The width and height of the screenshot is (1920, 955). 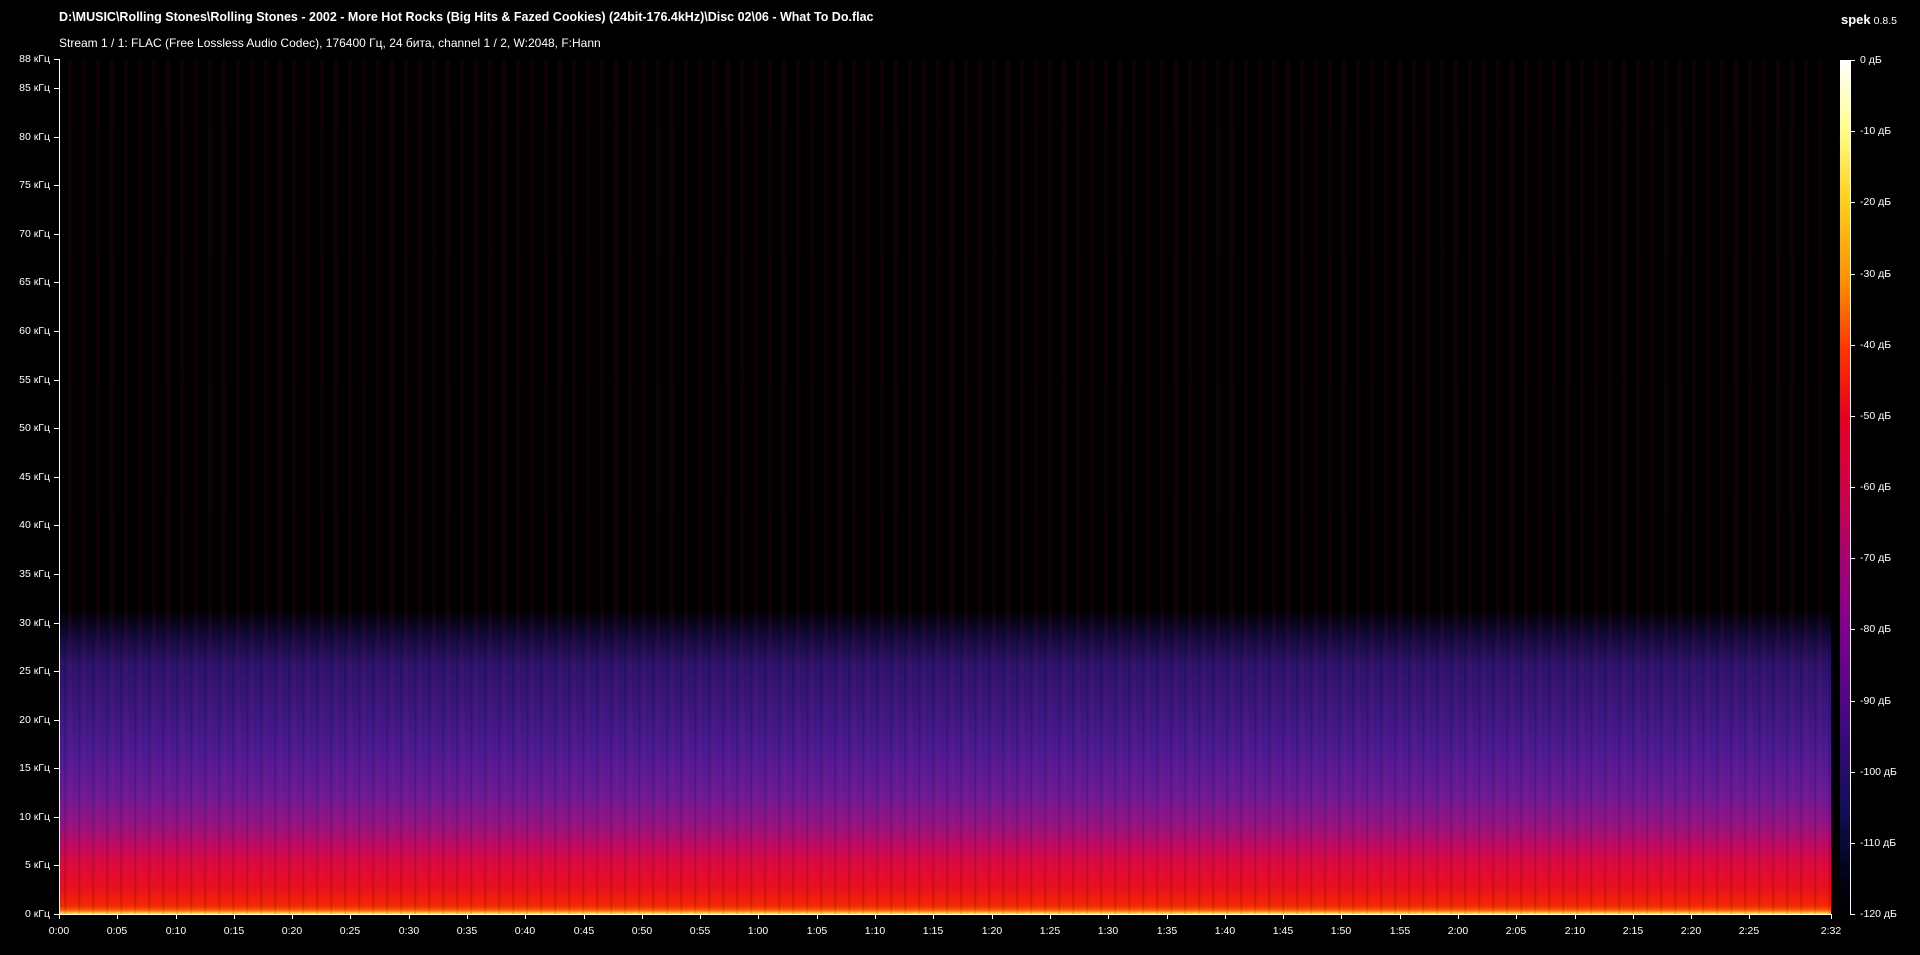 I want to click on frequency-tick-label: 20 кГц, so click(x=34, y=720).